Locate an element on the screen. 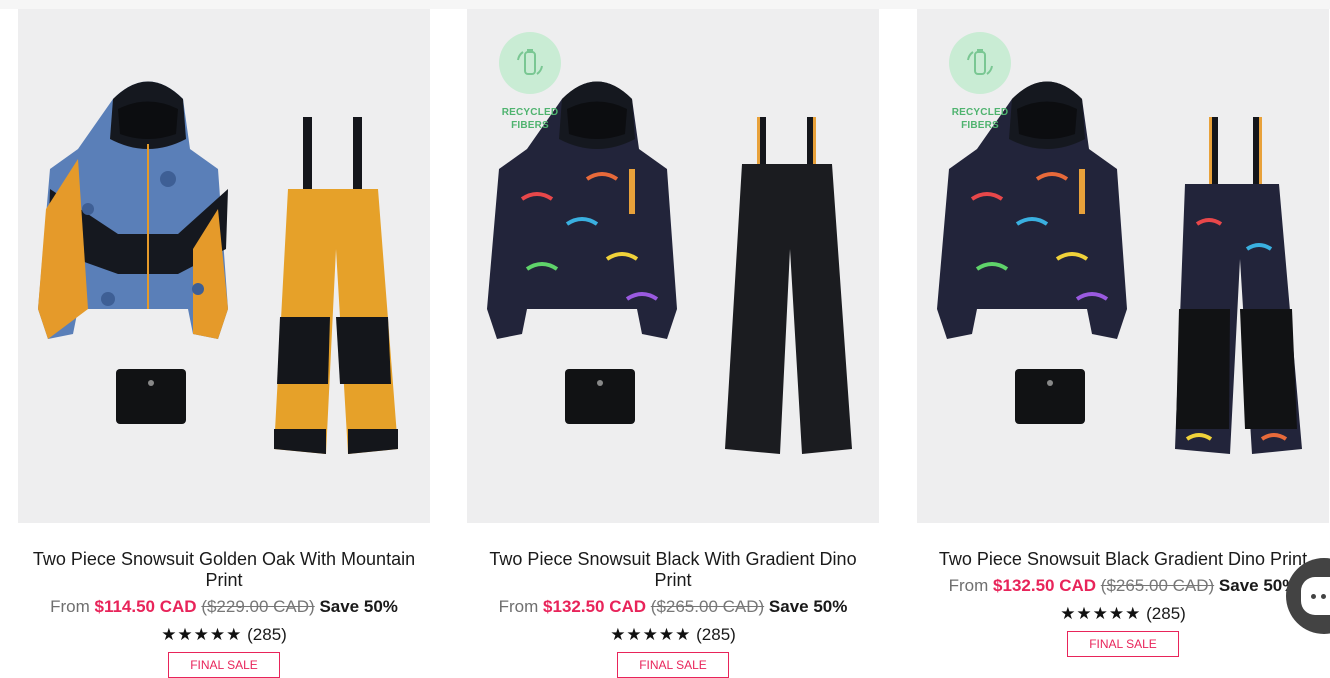 The image size is (1330, 678). jacket-graphic is located at coordinates (133, 210).